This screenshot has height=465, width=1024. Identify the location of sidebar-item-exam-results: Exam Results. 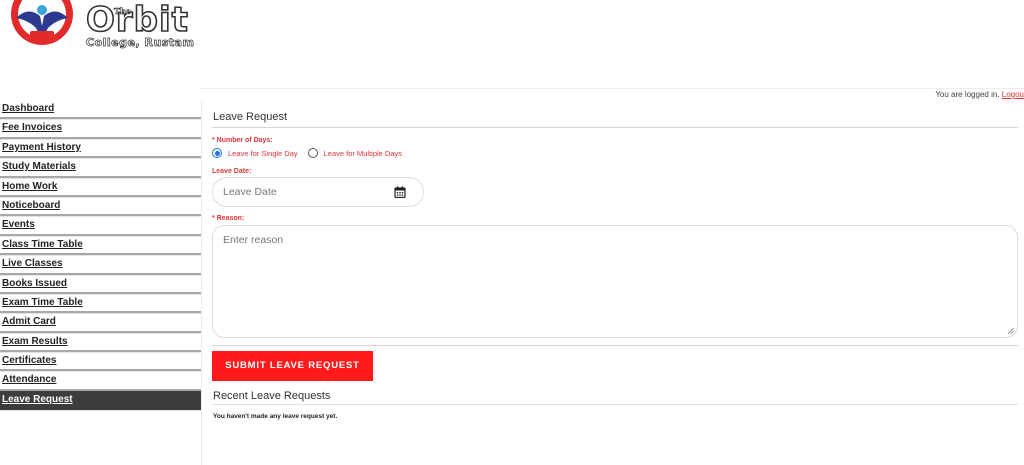
(100, 343).